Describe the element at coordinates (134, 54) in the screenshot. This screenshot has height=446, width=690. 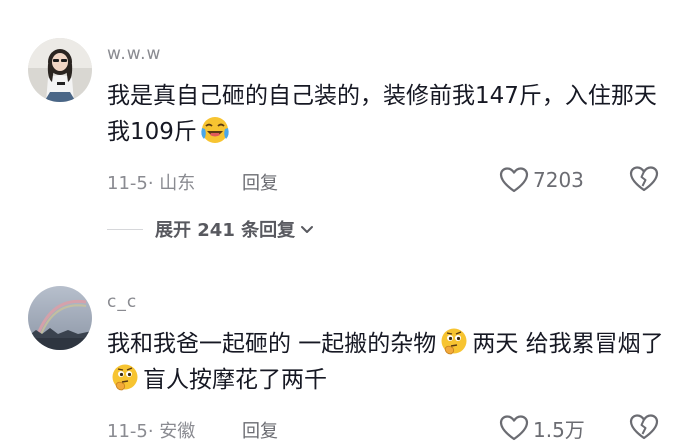
I see `comment-username: w.w.w` at that location.